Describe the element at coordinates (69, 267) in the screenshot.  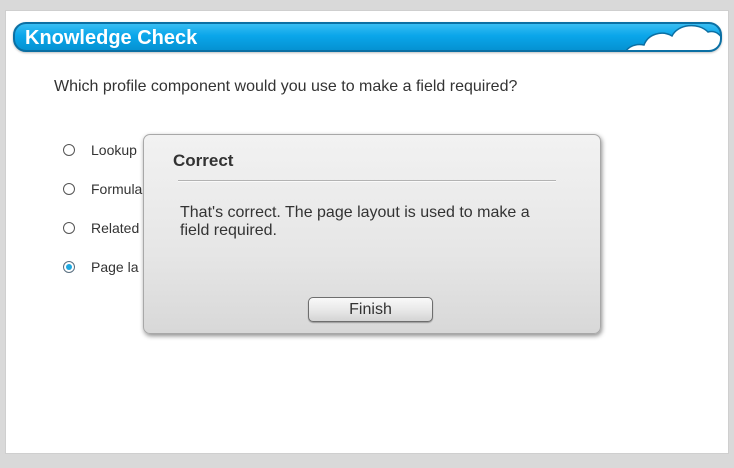
I see `radio-button-selected-icon` at that location.